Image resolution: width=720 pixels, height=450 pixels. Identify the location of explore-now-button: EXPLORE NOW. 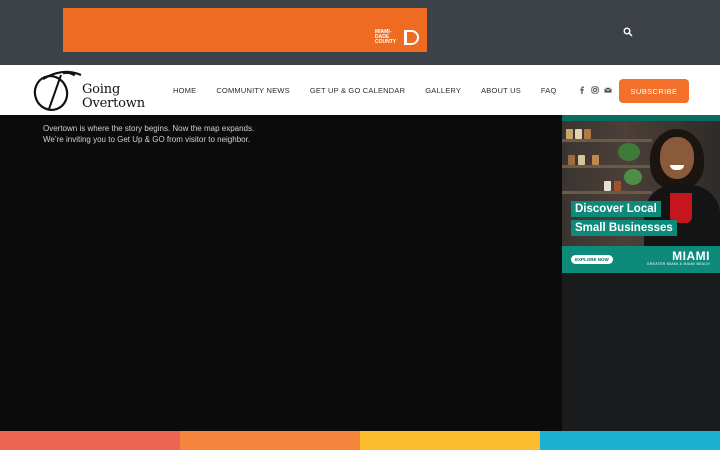
(592, 259).